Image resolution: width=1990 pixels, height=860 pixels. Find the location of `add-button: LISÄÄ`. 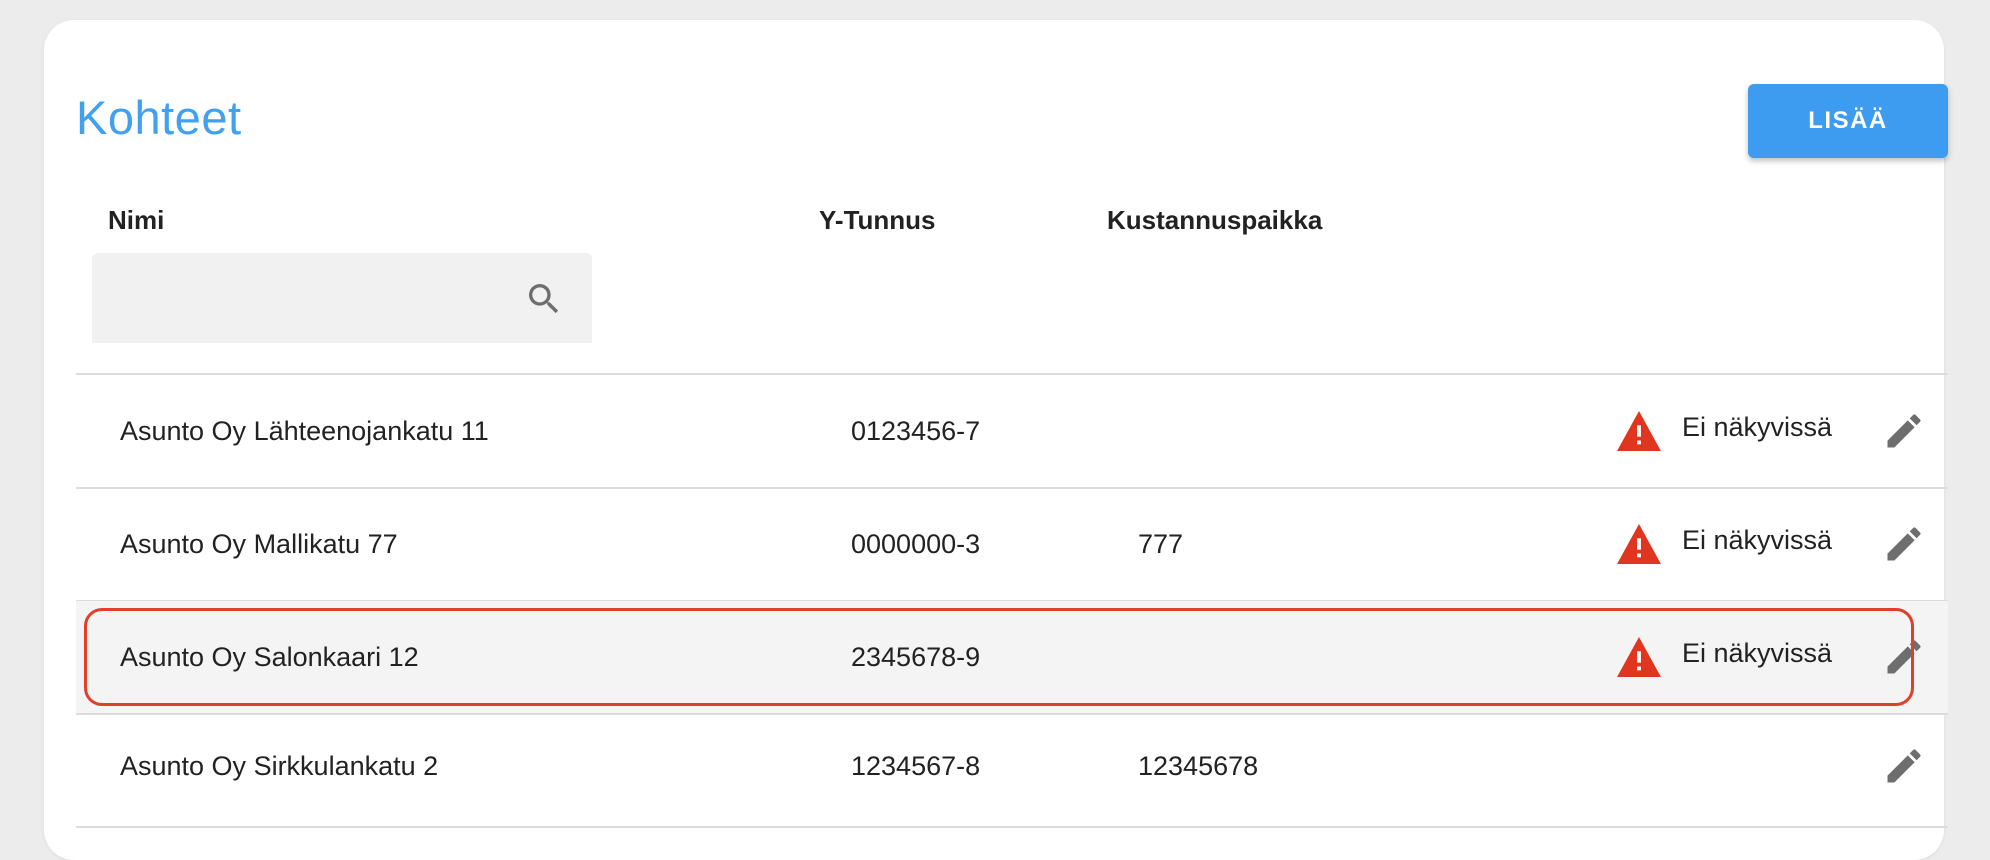

add-button: LISÄÄ is located at coordinates (1848, 121).